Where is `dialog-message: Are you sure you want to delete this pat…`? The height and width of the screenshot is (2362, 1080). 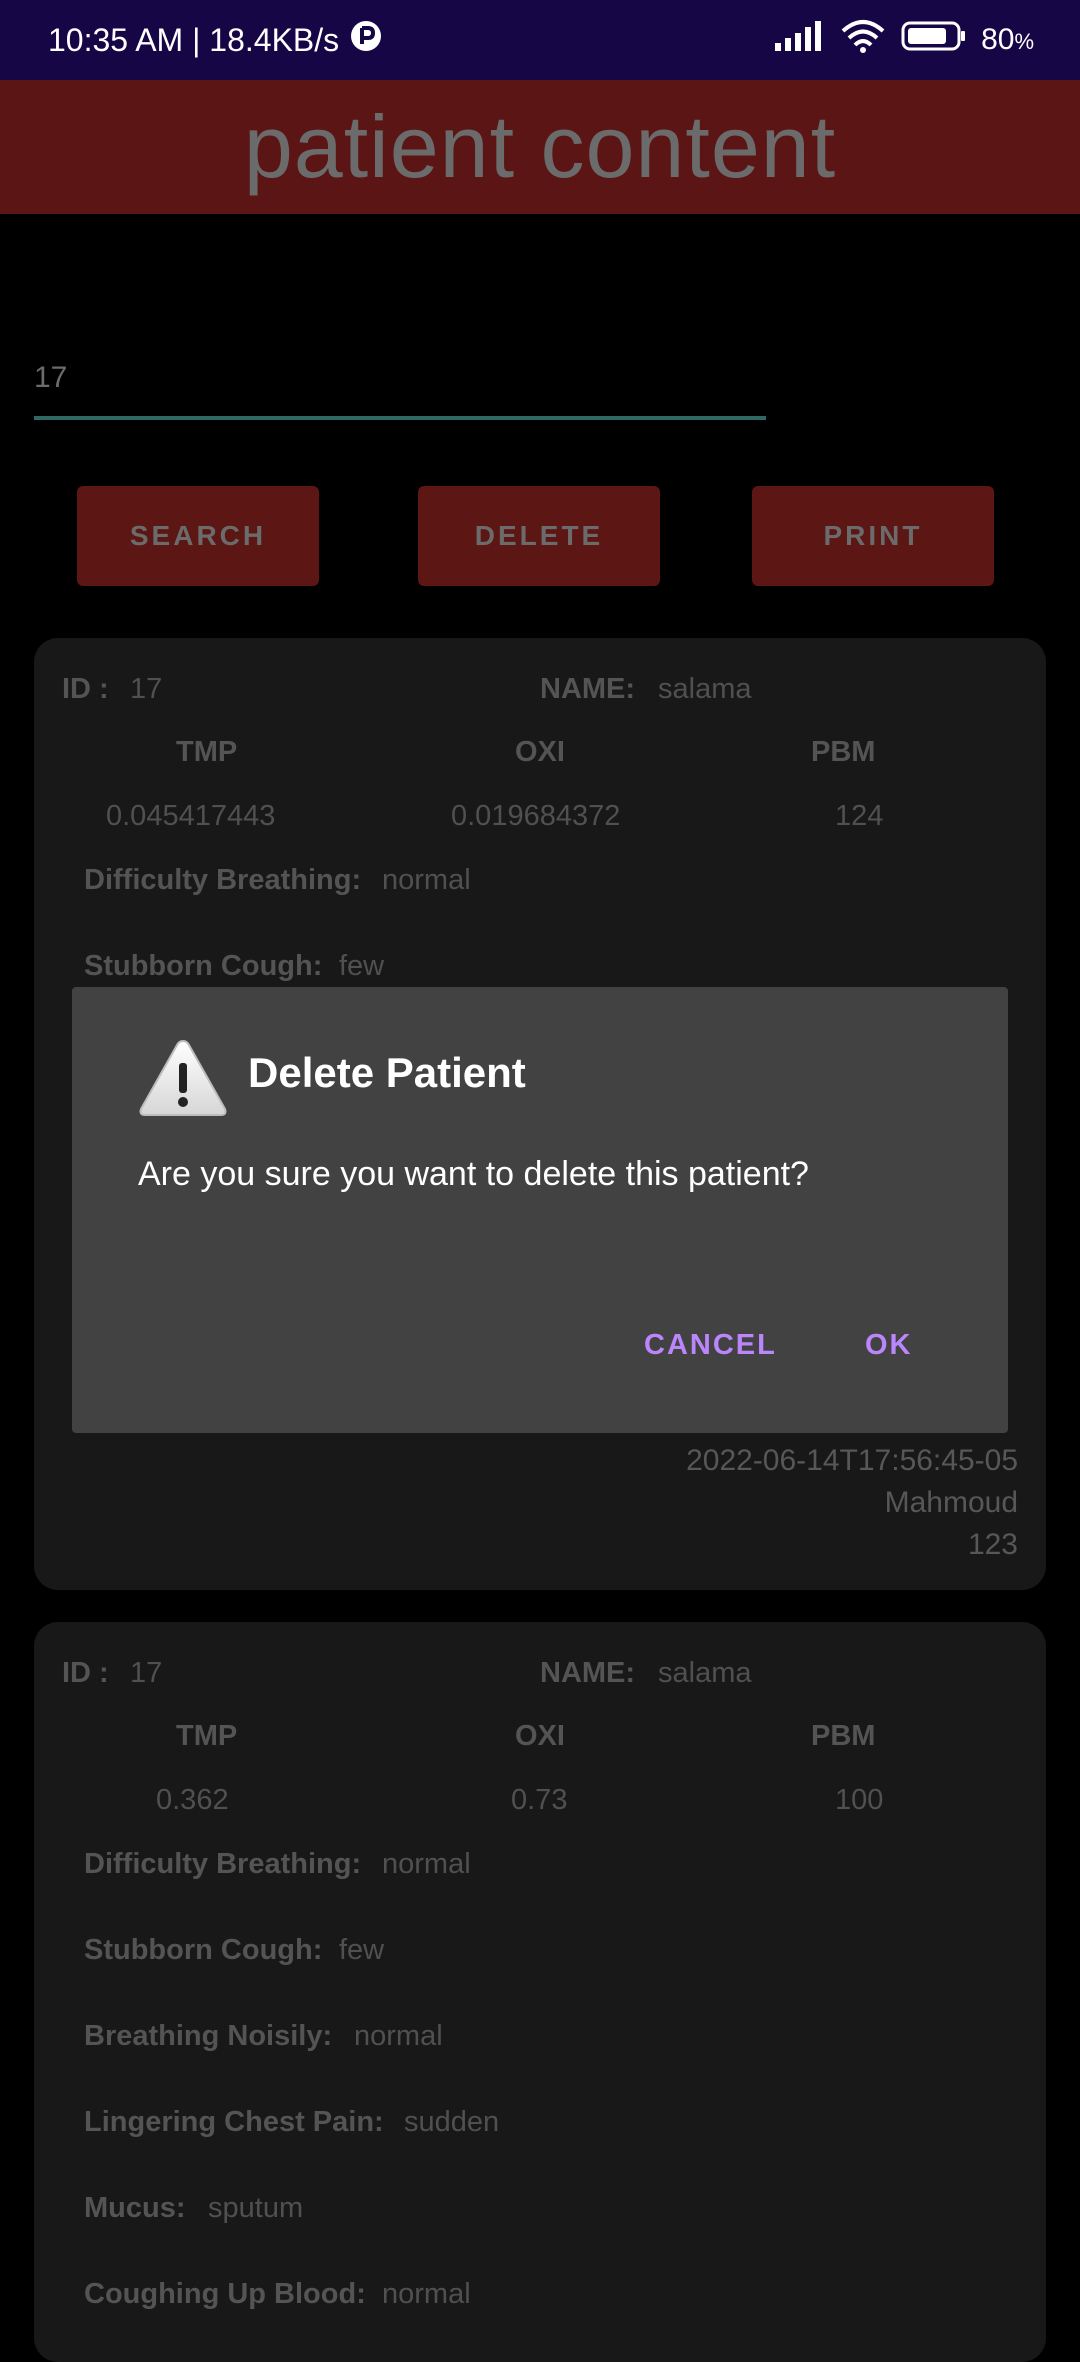
dialog-message: Are you sure you want to delete this pat… is located at coordinates (473, 1174).